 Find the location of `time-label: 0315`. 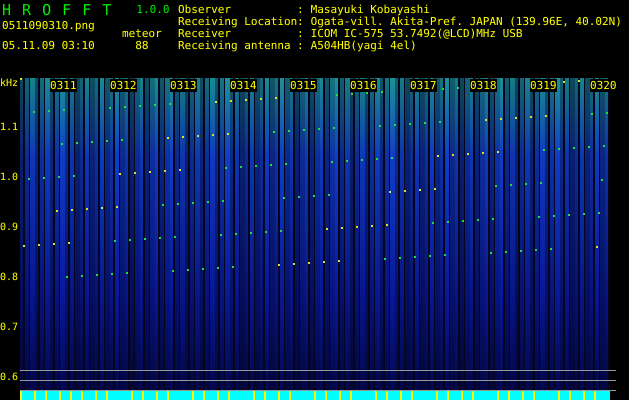

time-label: 0315 is located at coordinates (303, 85).